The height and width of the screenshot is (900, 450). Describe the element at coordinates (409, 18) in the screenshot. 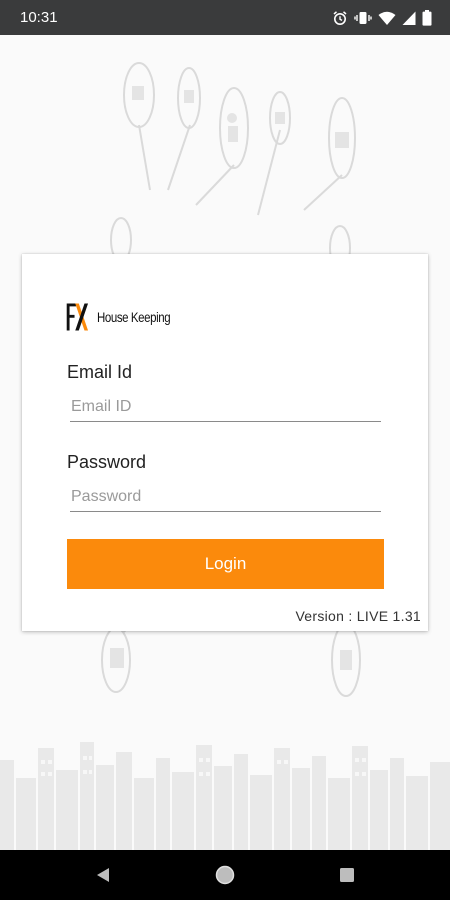

I see `signal-icon` at that location.